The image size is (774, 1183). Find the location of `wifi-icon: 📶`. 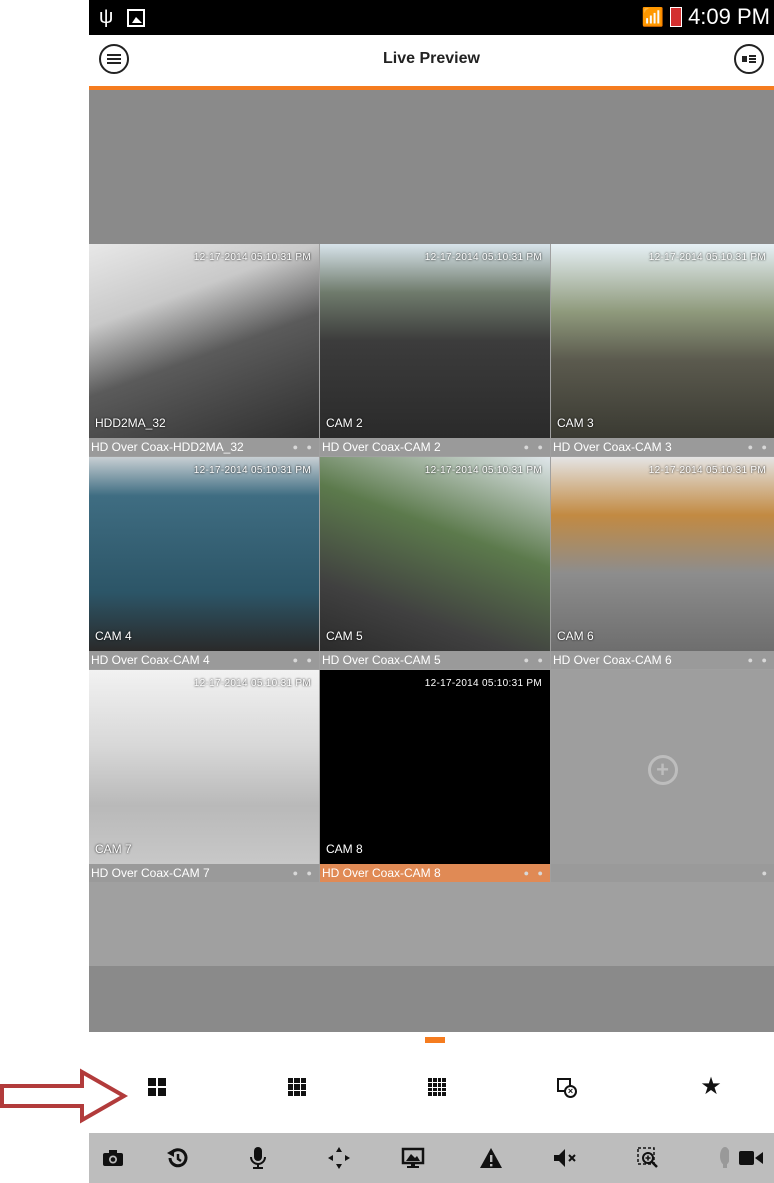

wifi-icon: 📶 is located at coordinates (653, 17).